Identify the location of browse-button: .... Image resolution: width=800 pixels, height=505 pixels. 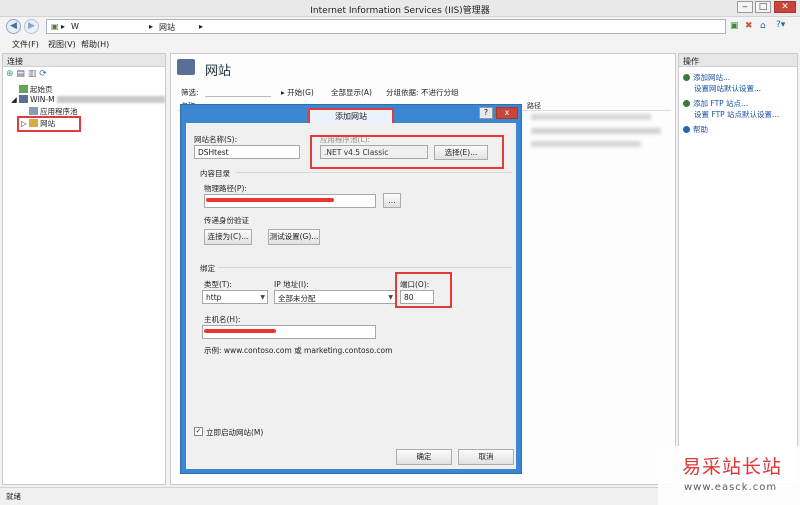
(392, 200).